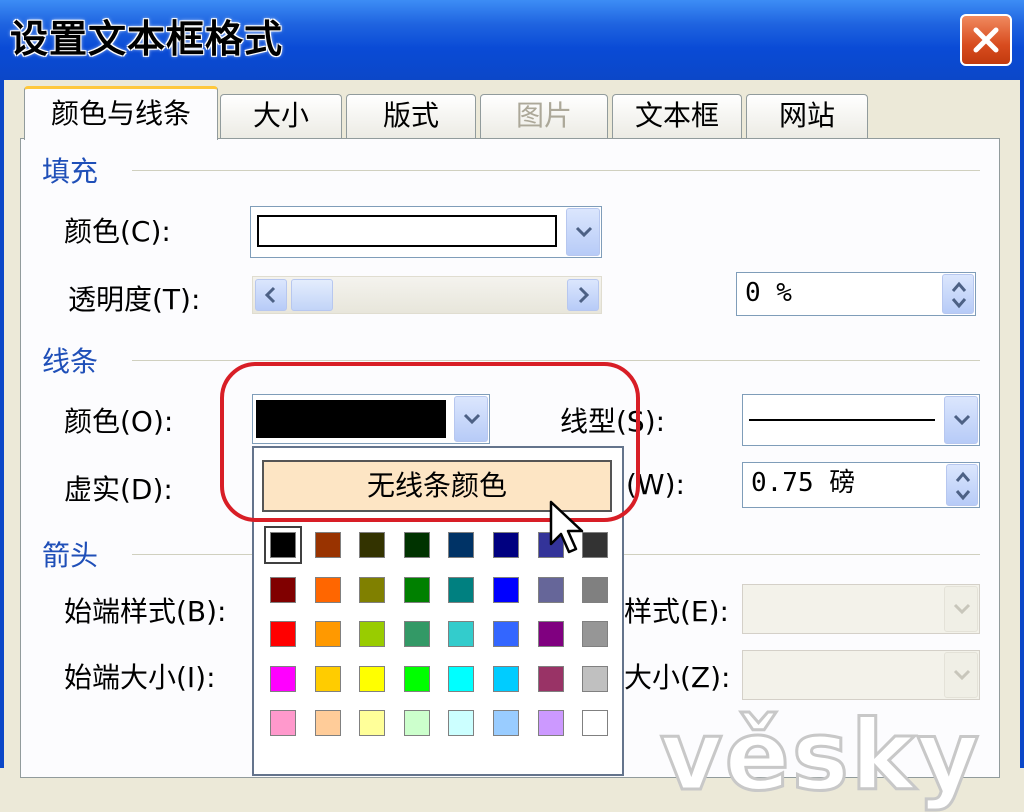  What do you see at coordinates (281, 116) in the screenshot?
I see `tab-size: 大小` at bounding box center [281, 116].